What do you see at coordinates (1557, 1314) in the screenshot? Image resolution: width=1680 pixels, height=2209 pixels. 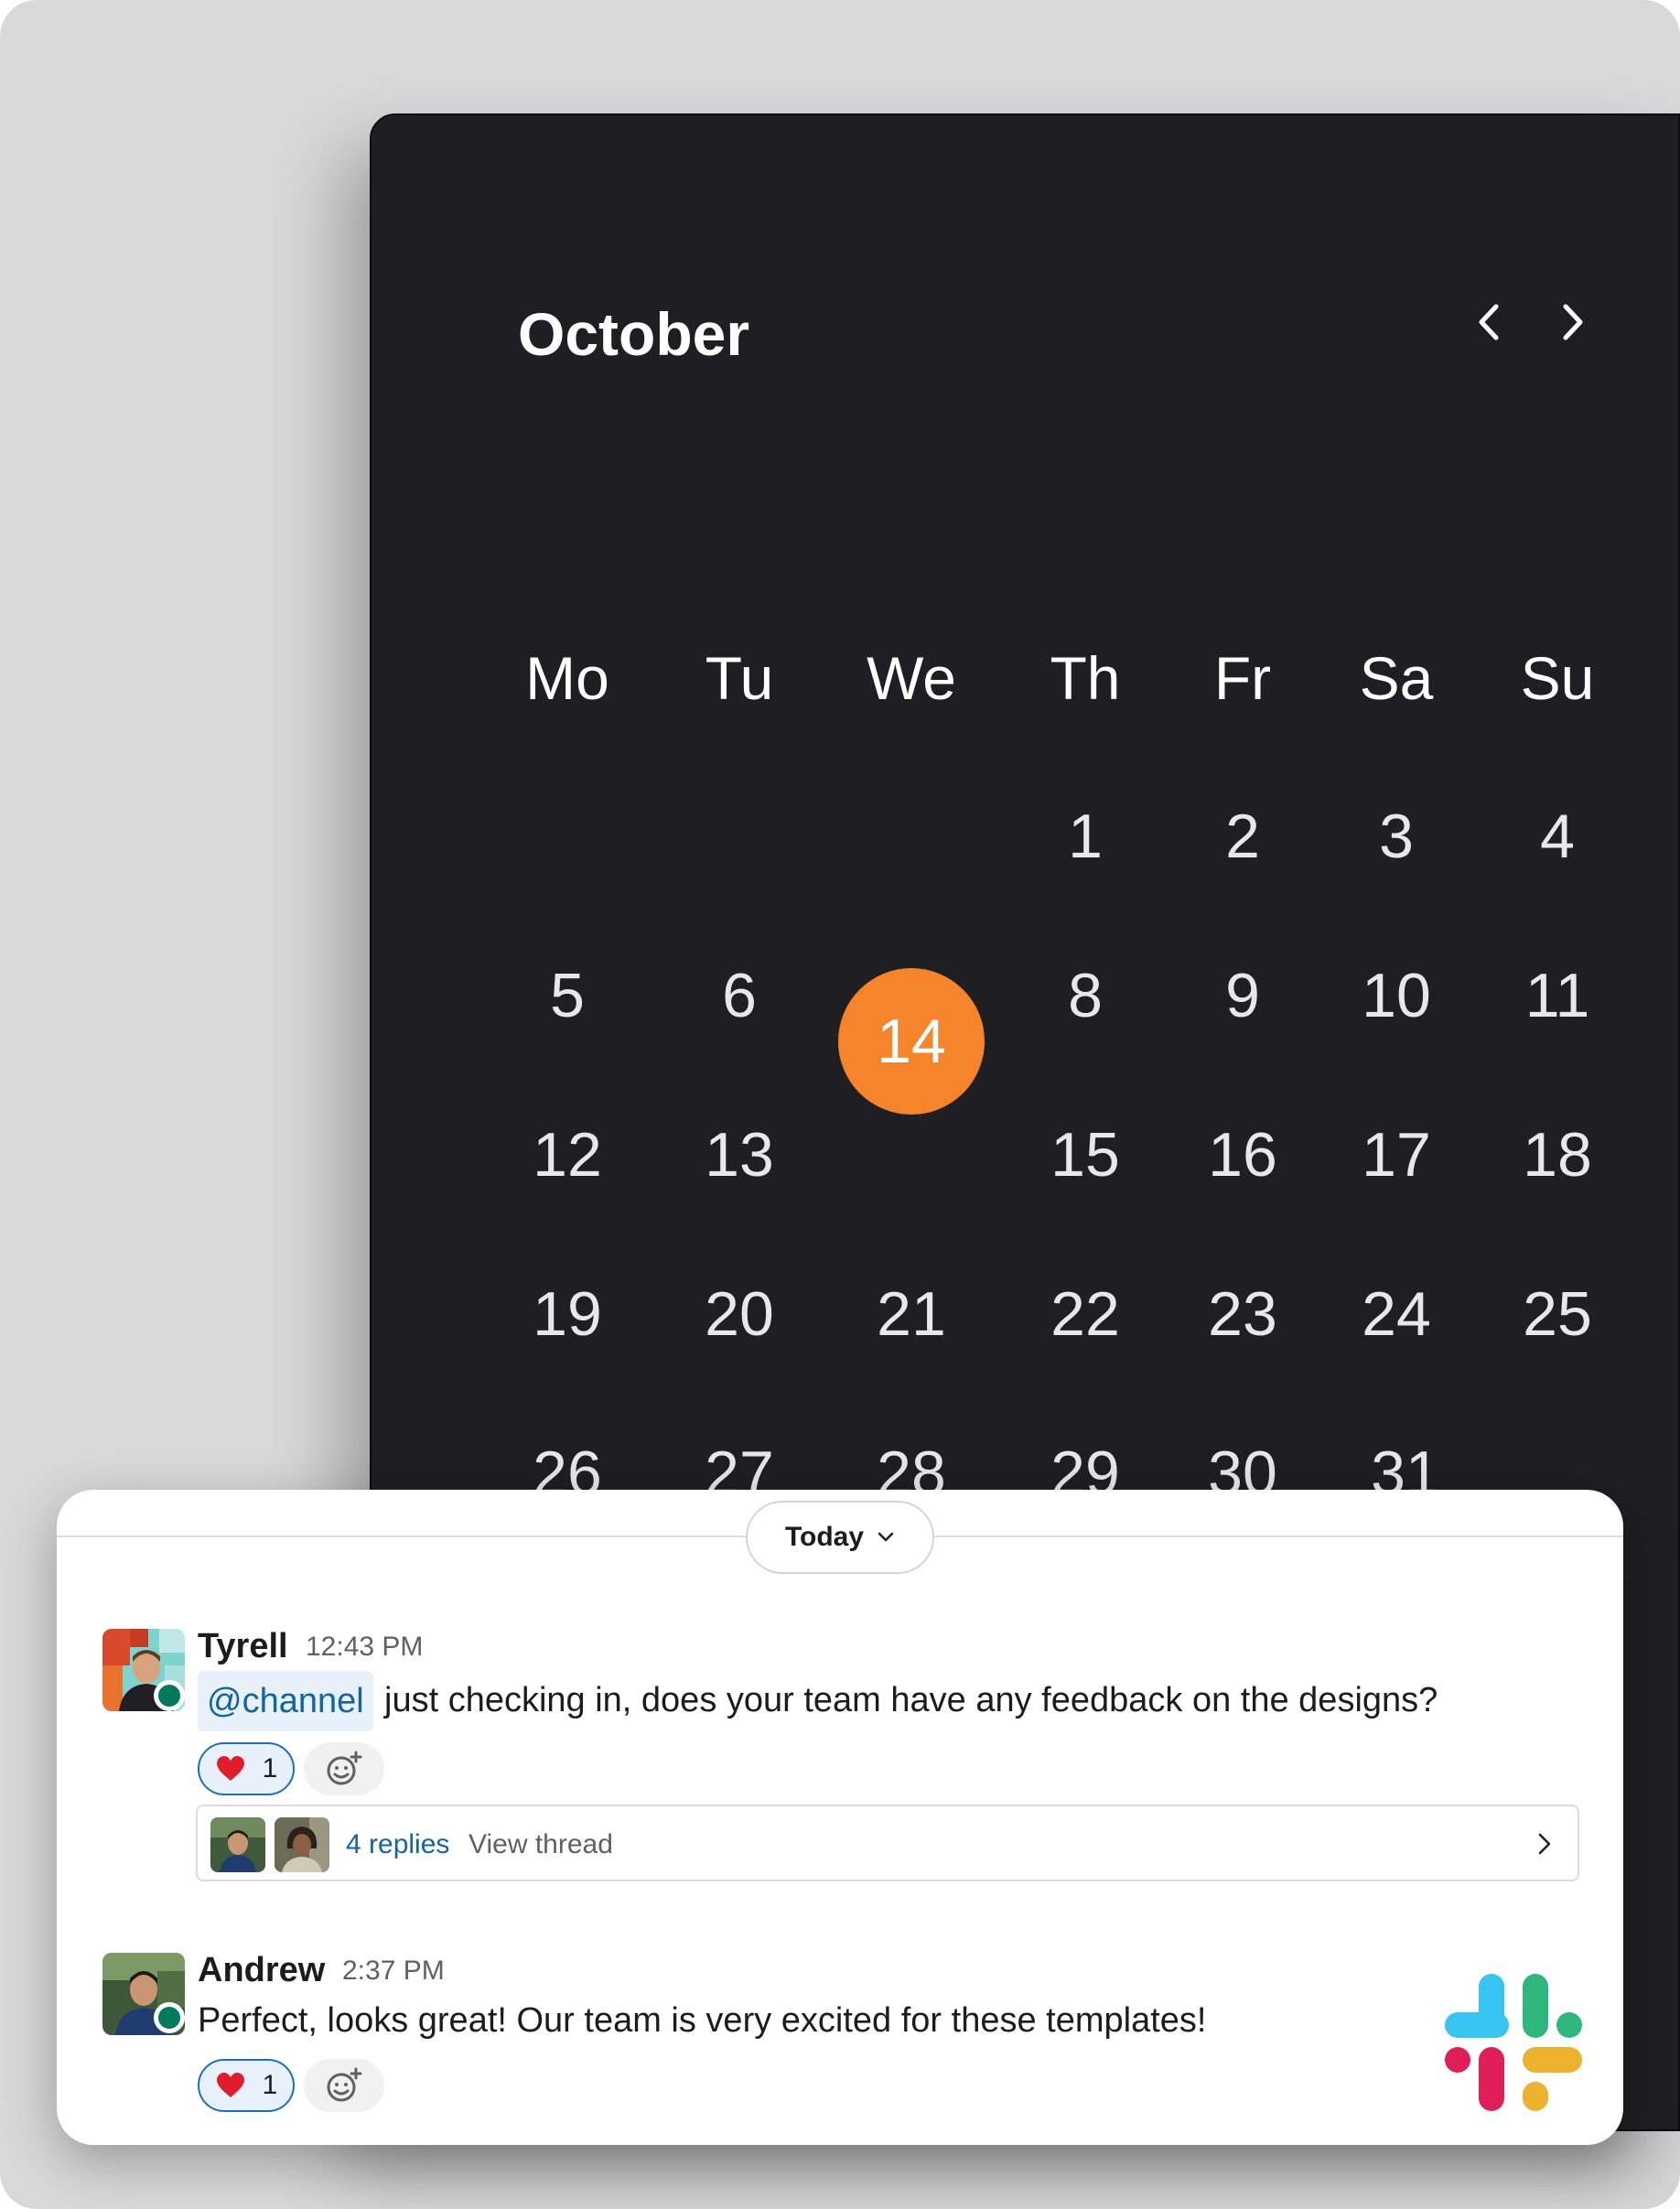 I see `calendar-day: 25` at bounding box center [1557, 1314].